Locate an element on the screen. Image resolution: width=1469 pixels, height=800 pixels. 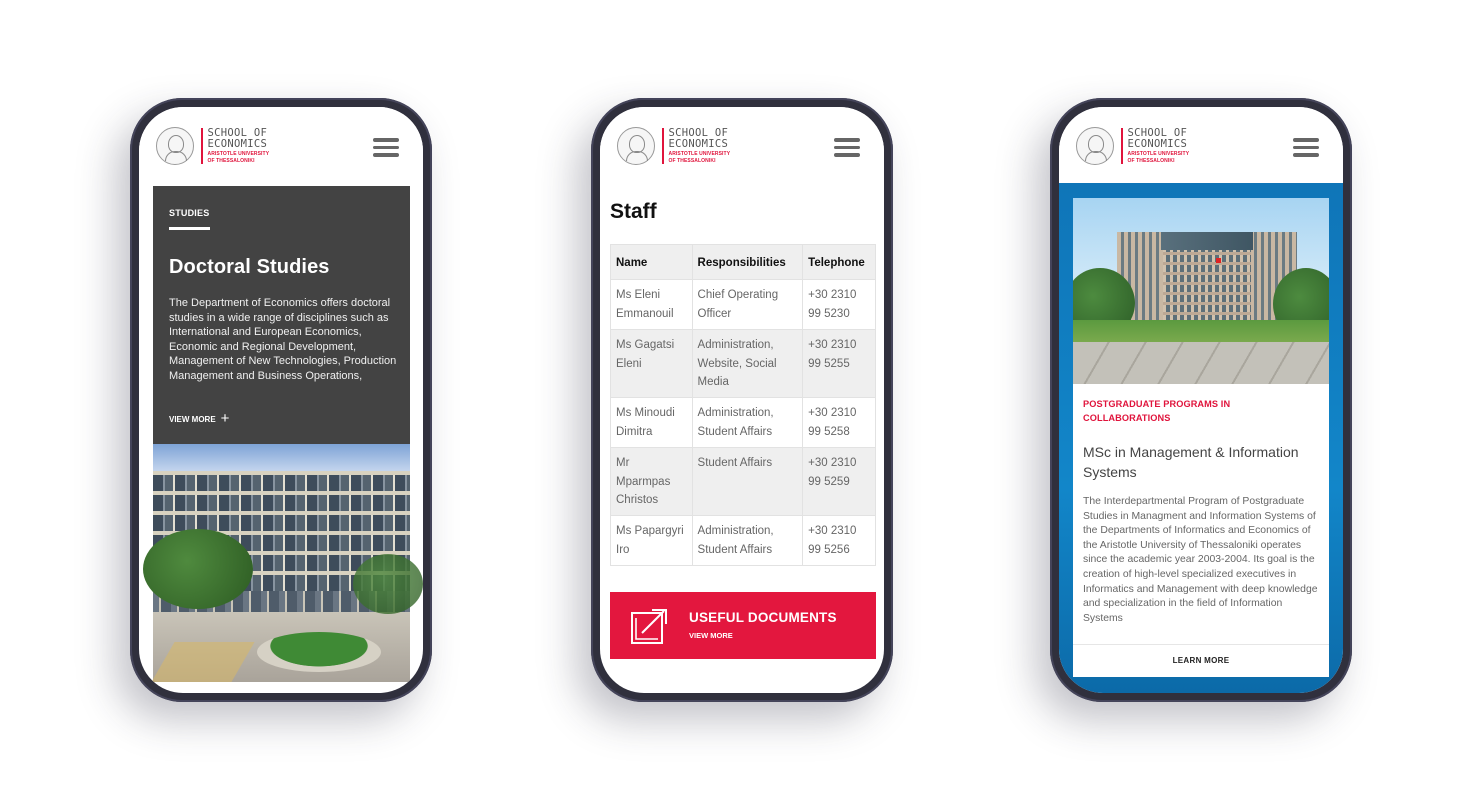
photo-lawn is located at coordinates (1201, 331).